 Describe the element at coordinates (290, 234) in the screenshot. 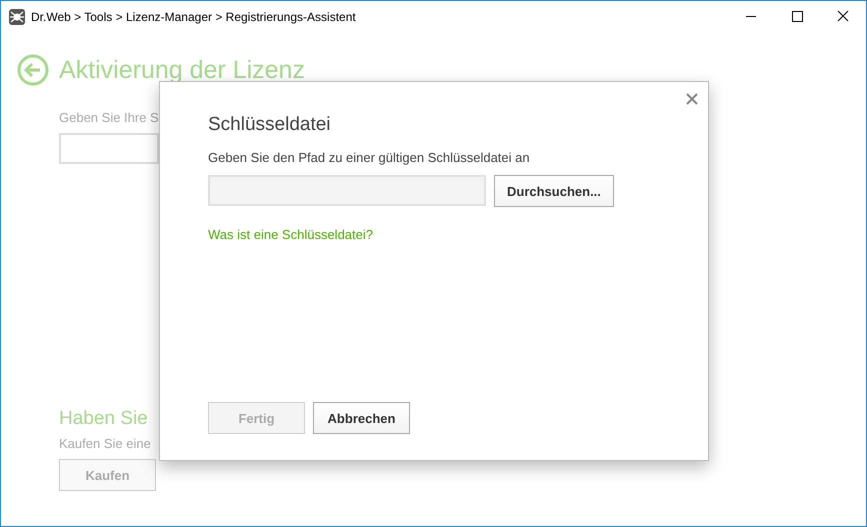

I see `help-link: Was ist eine Schlüsseldatei?` at that location.